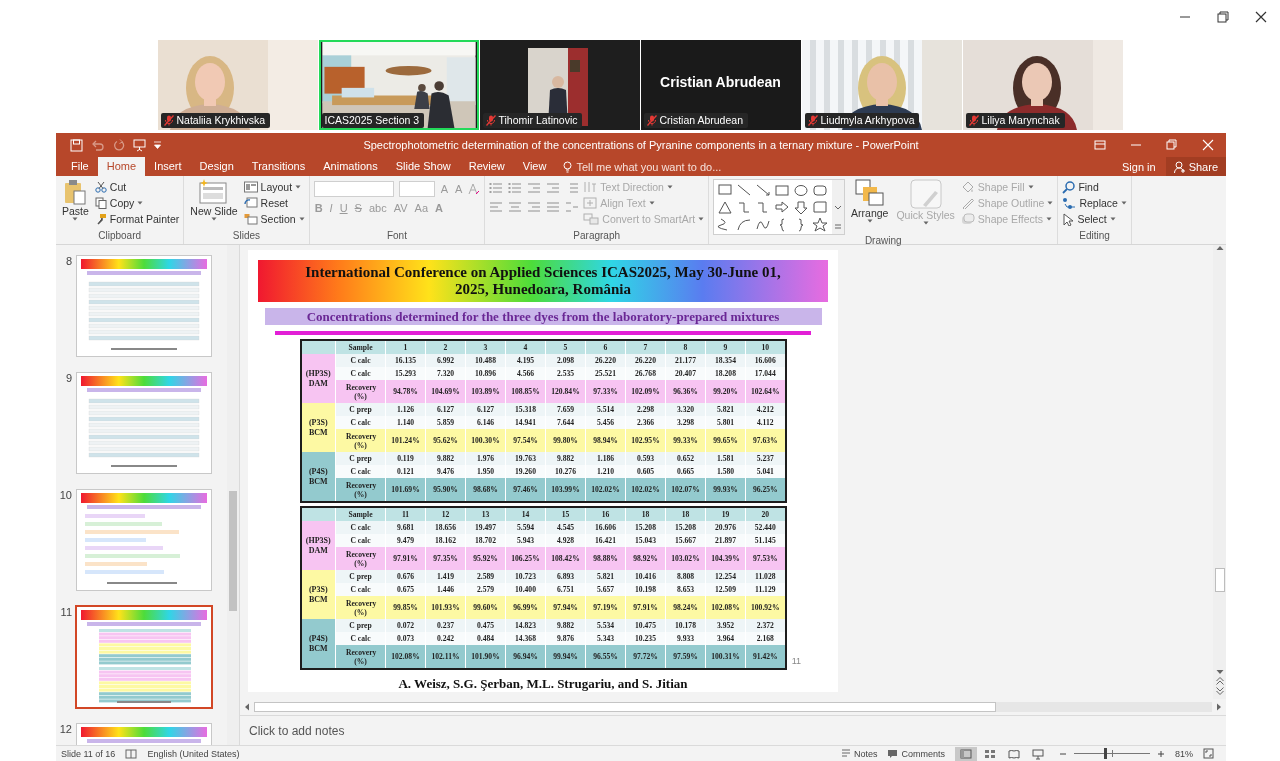  I want to click on ribbon-tab: Design, so click(216, 166).